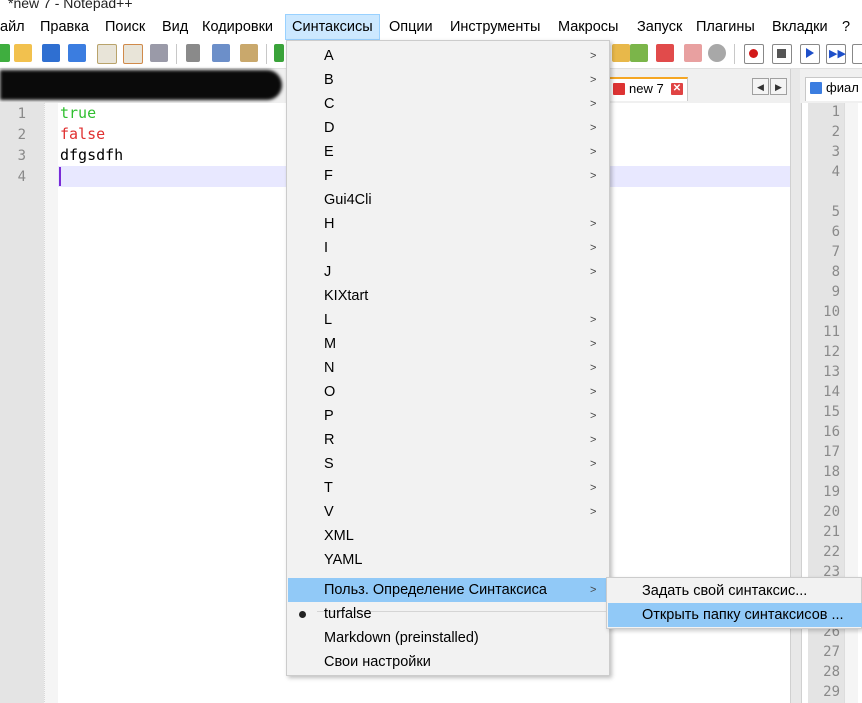  I want to click on menu-macros: Макросы, so click(588, 27).